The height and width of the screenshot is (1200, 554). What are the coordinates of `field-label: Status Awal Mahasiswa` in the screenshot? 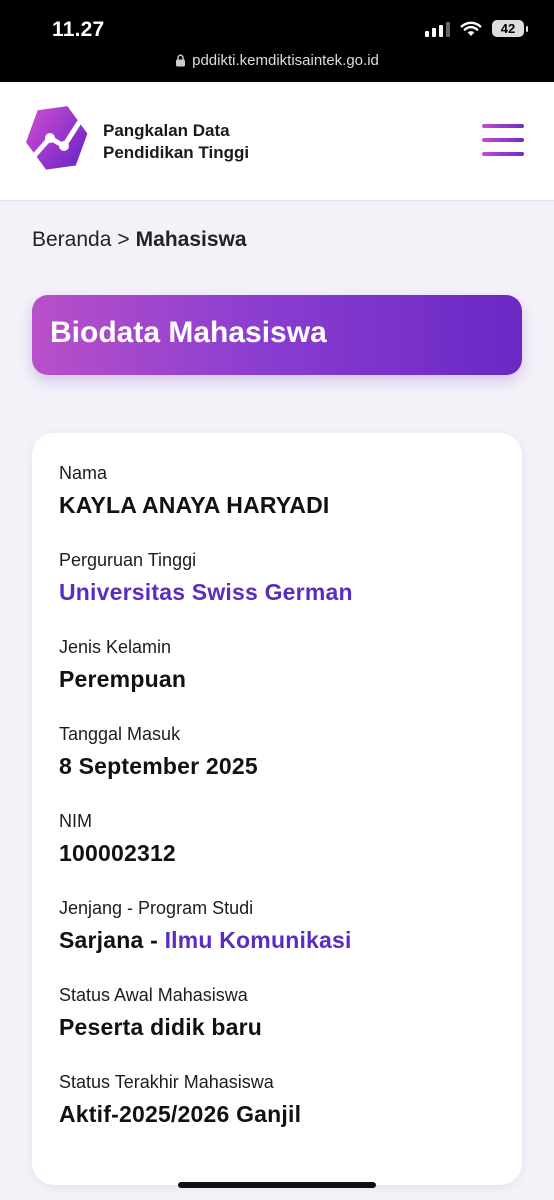 It's located at (153, 995).